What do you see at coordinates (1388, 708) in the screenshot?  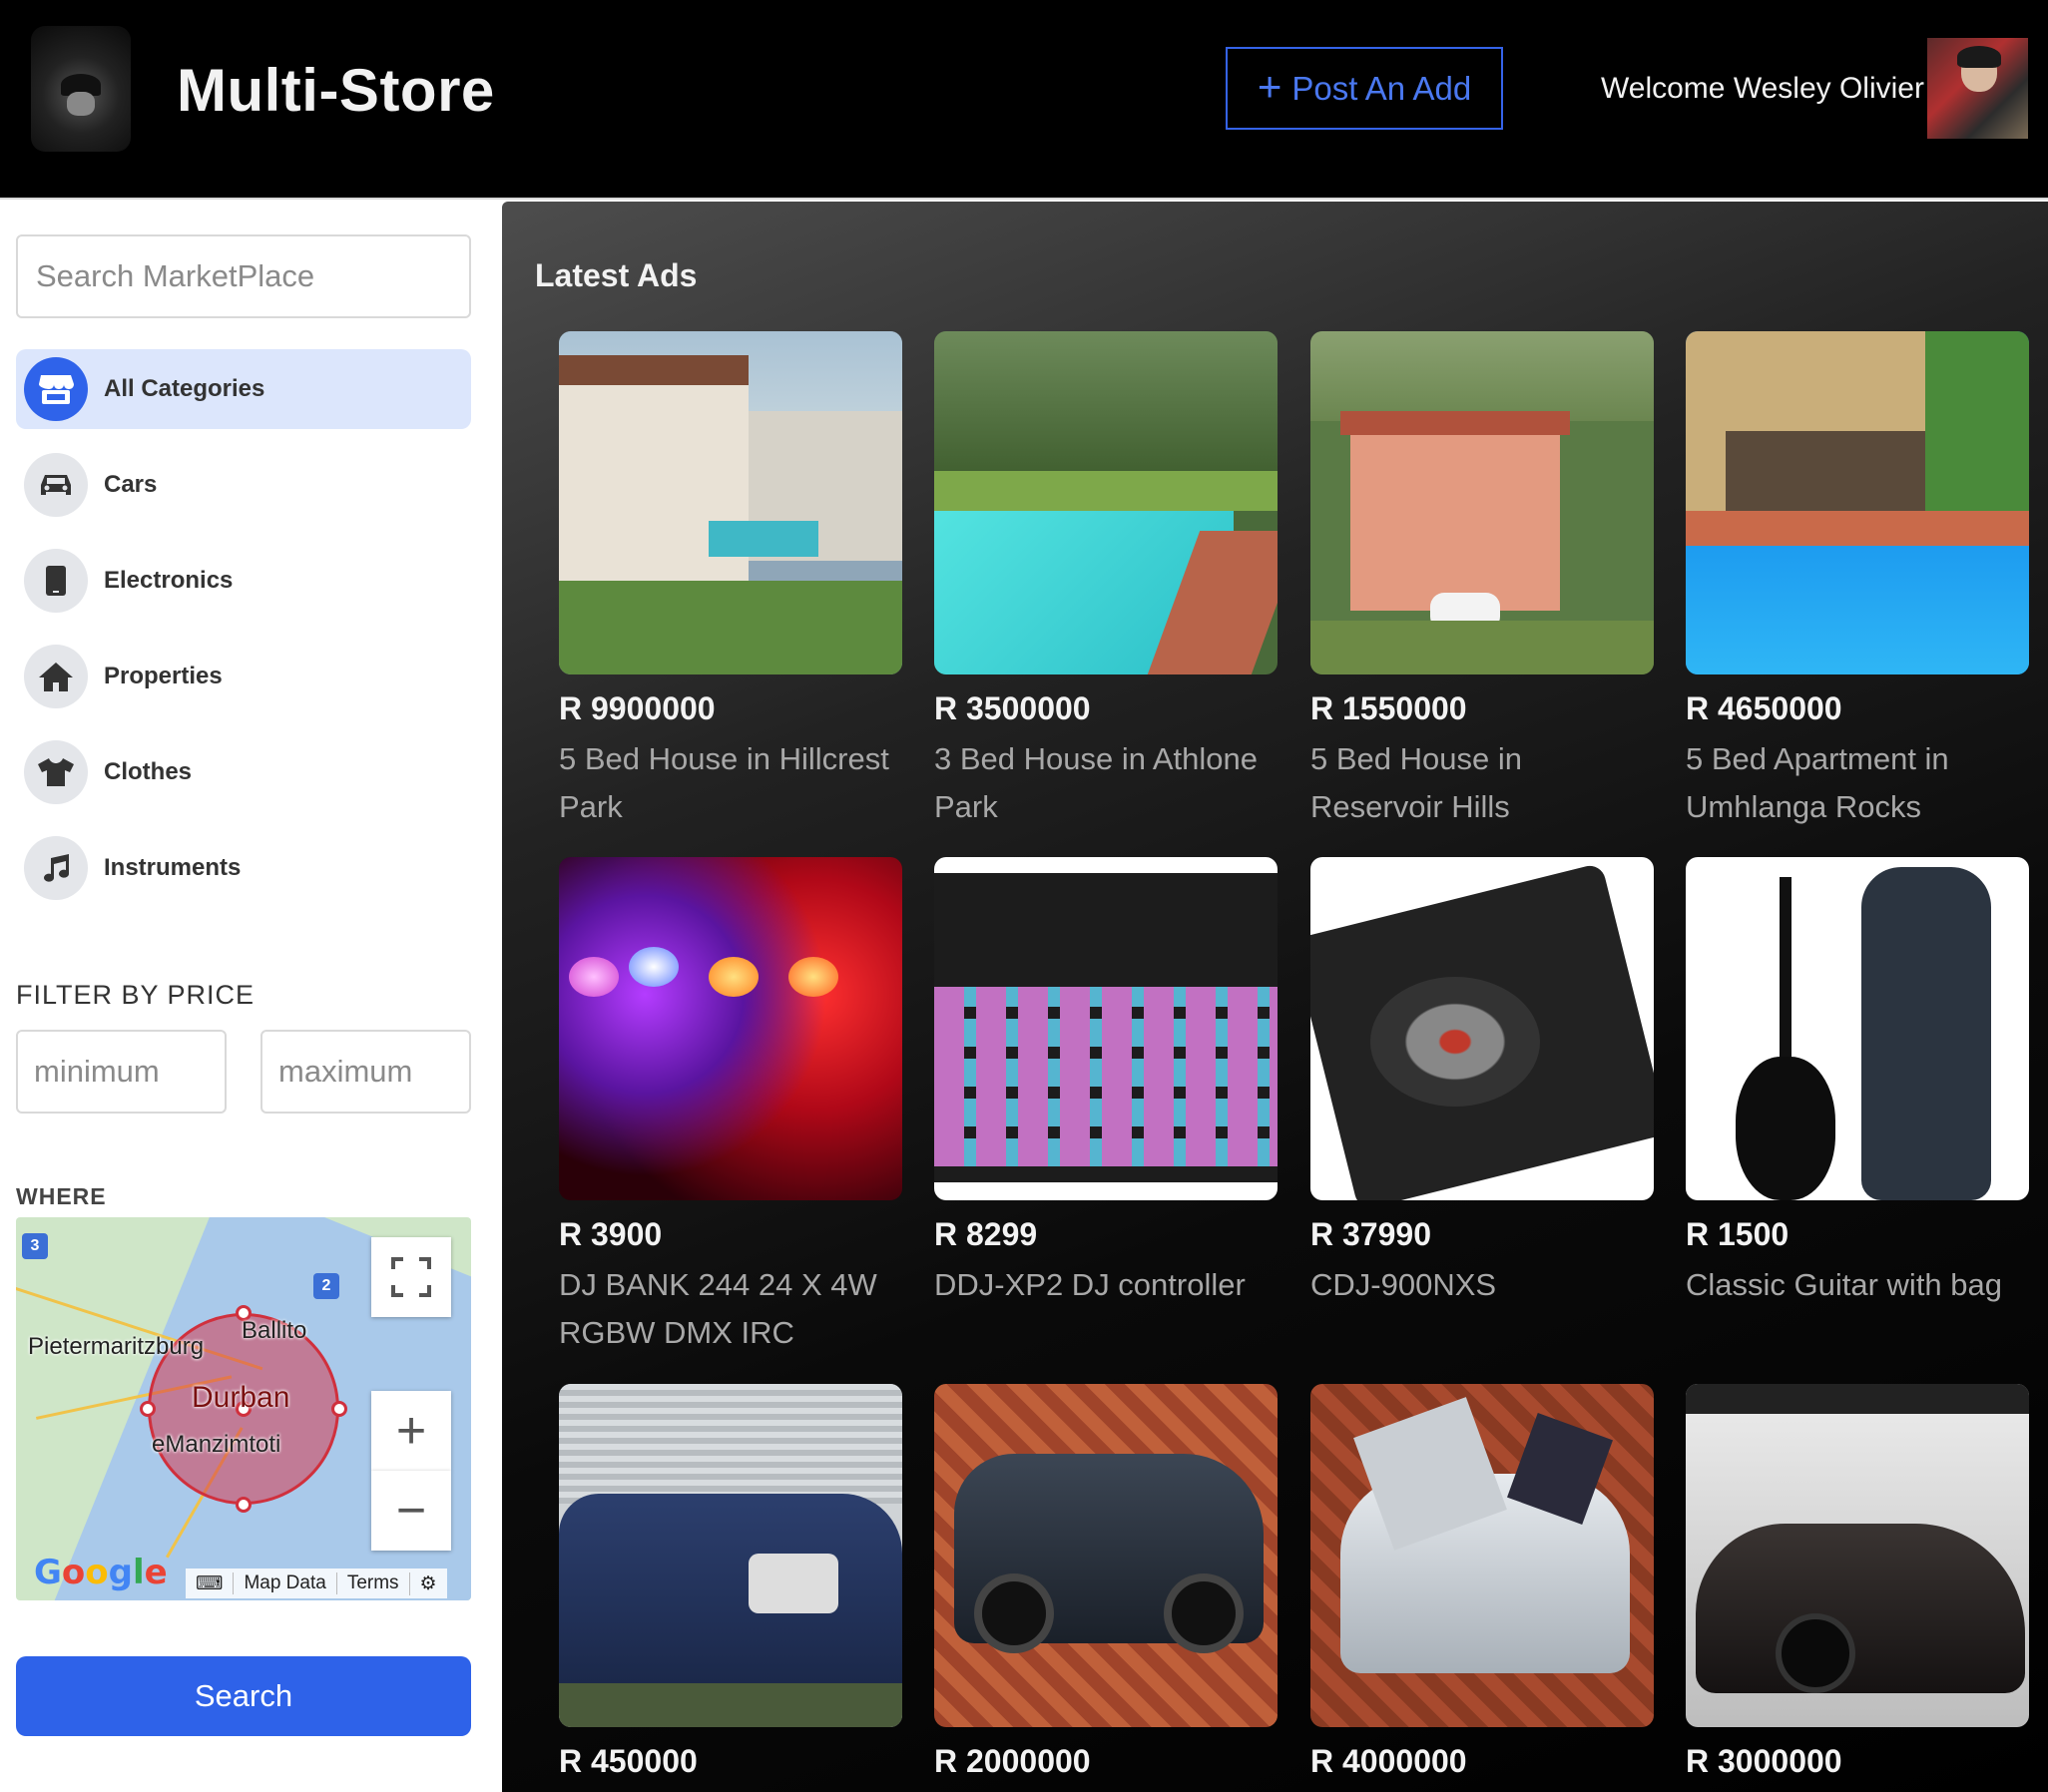 I see `ad-price: R 1550000` at bounding box center [1388, 708].